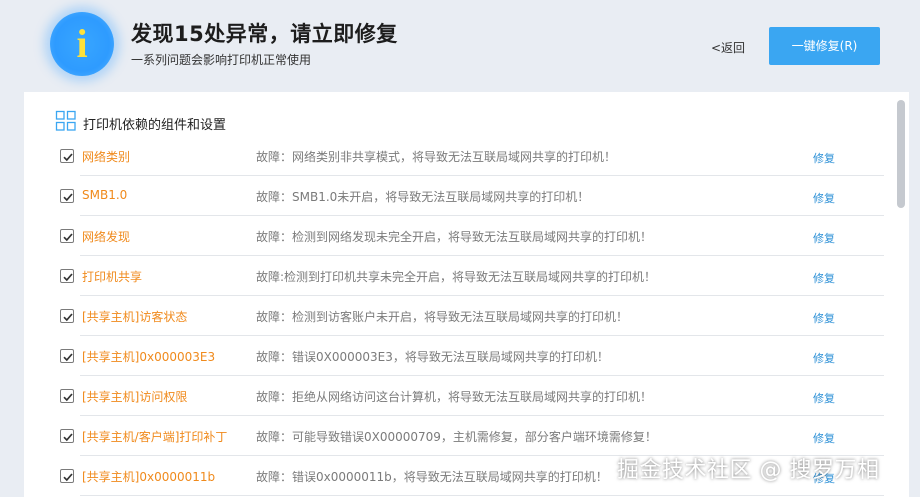 The image size is (920, 497). Describe the element at coordinates (748, 470) in the screenshot. I see `watermark: 掘金技术社区 @ 搜罗万相` at that location.